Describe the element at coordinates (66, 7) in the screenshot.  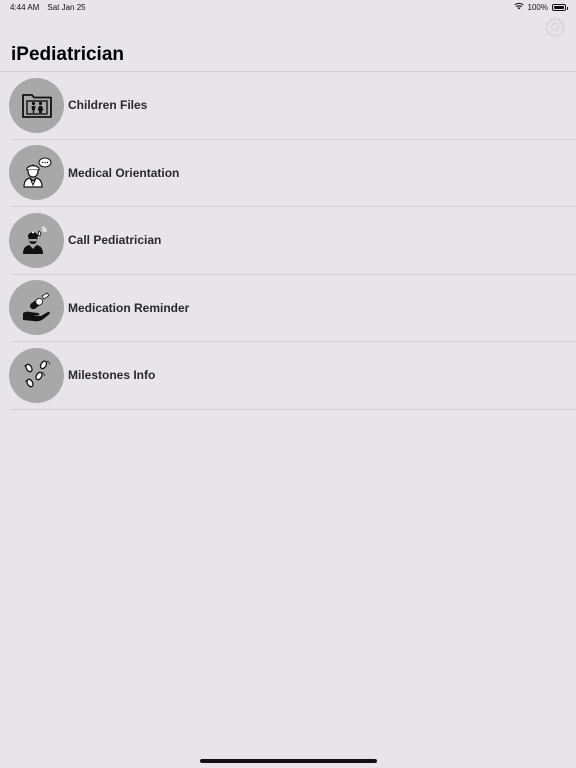
I see `status-date: Sat Jan 25` at that location.